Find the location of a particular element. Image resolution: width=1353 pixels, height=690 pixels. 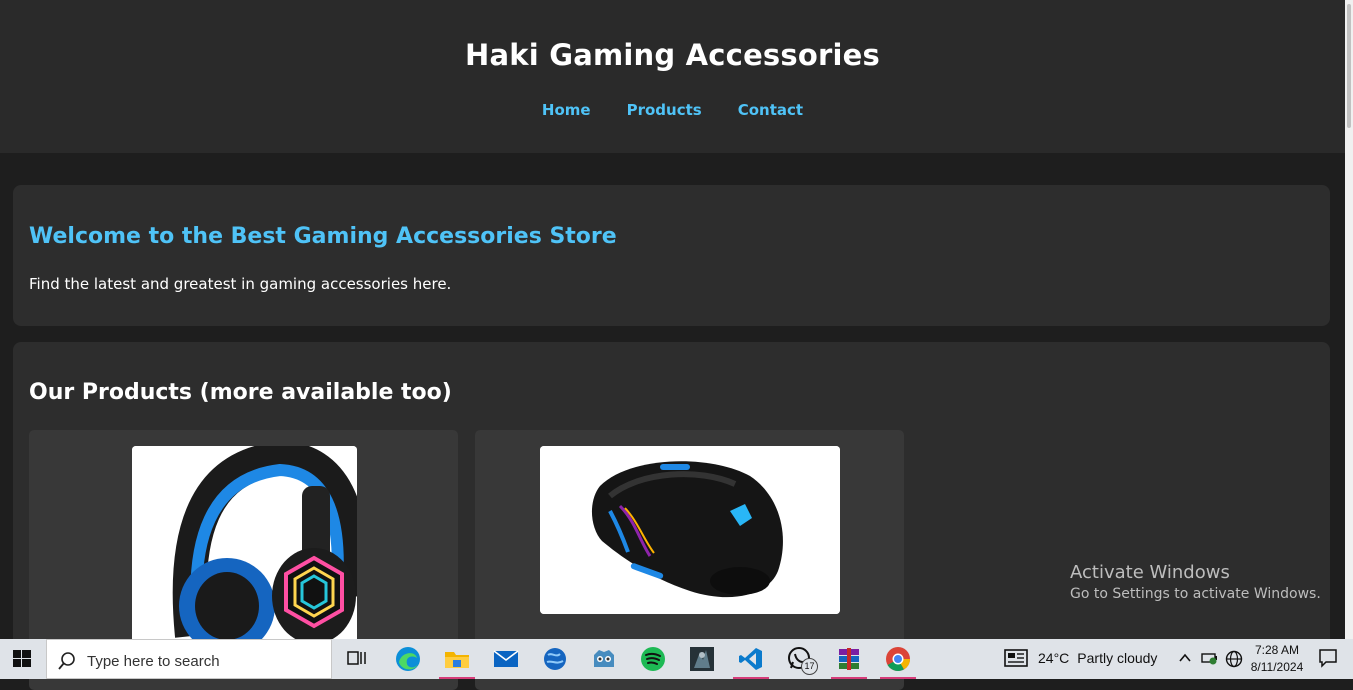

main-nav: Home Products Contact is located at coordinates (672, 110).